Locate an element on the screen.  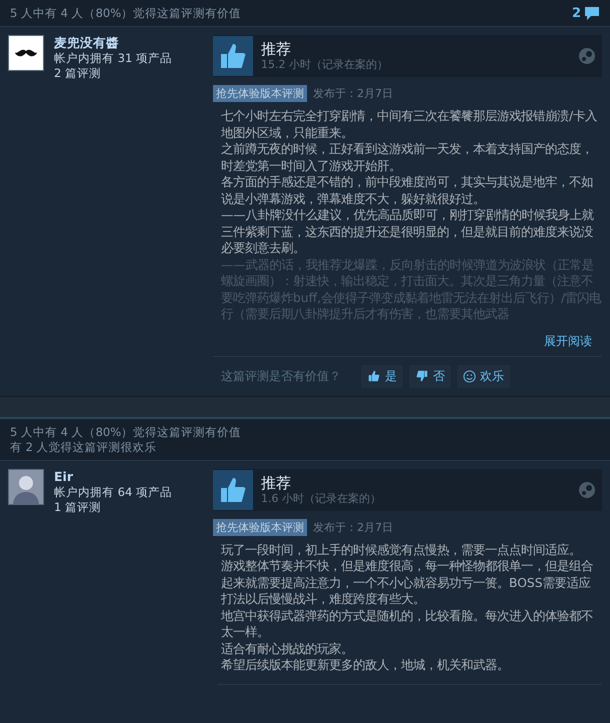
review-paragraph: 希望后续版本能更新更多的敌人，地城，机关和武器。 is located at coordinates (365, 665).